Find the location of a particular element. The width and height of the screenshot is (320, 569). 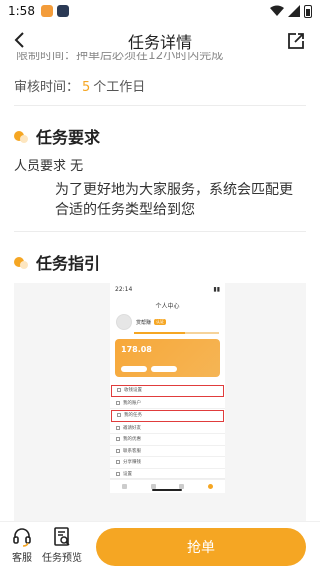

phone-balance-card: 178.08 is located at coordinates (167, 358).